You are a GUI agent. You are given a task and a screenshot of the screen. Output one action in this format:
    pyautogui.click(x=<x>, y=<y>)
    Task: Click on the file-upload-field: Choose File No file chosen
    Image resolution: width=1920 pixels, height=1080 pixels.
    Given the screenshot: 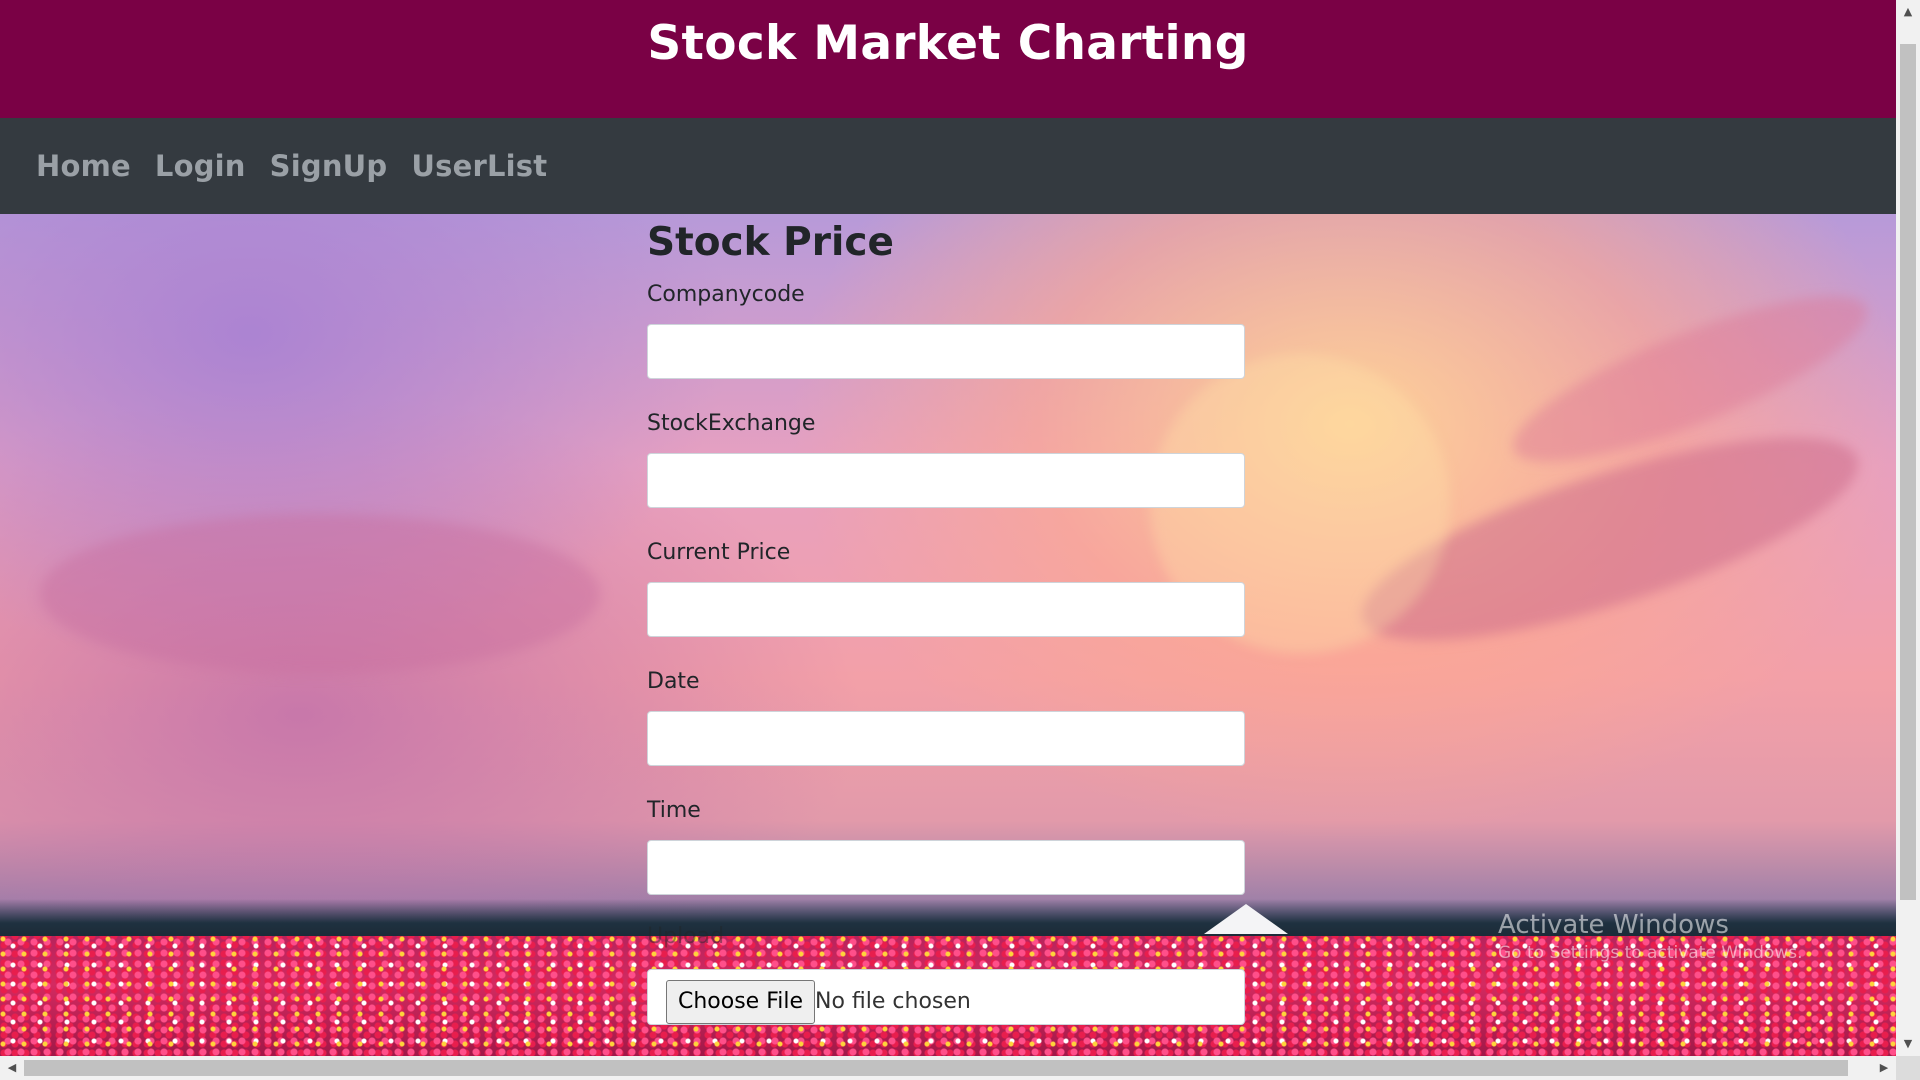 What is the action you would take?
    pyautogui.click(x=946, y=997)
    